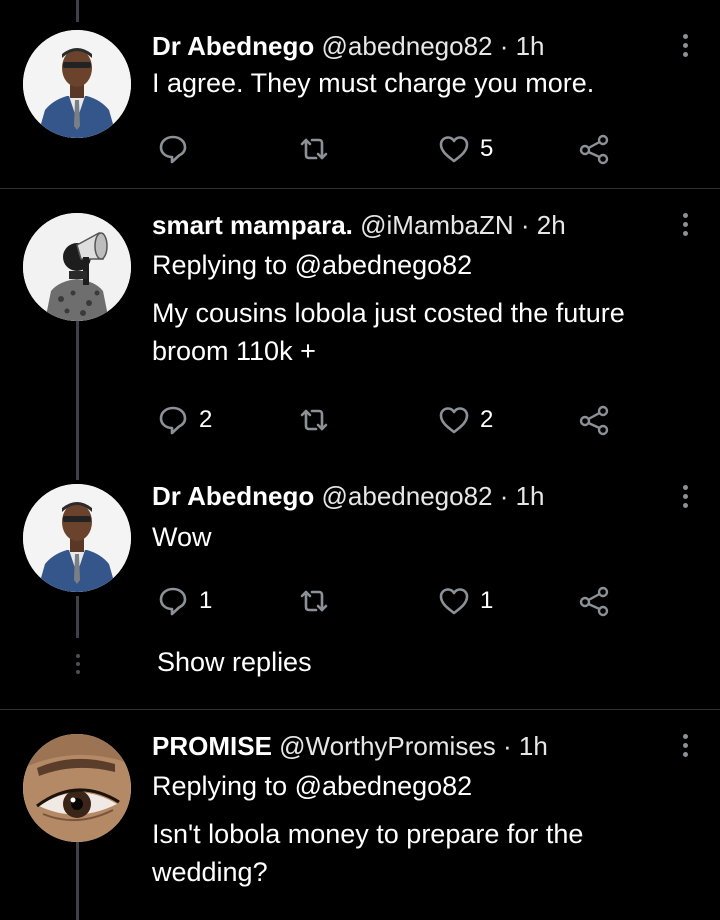 This screenshot has height=920, width=720. I want to click on reply-count: 2, so click(206, 419).